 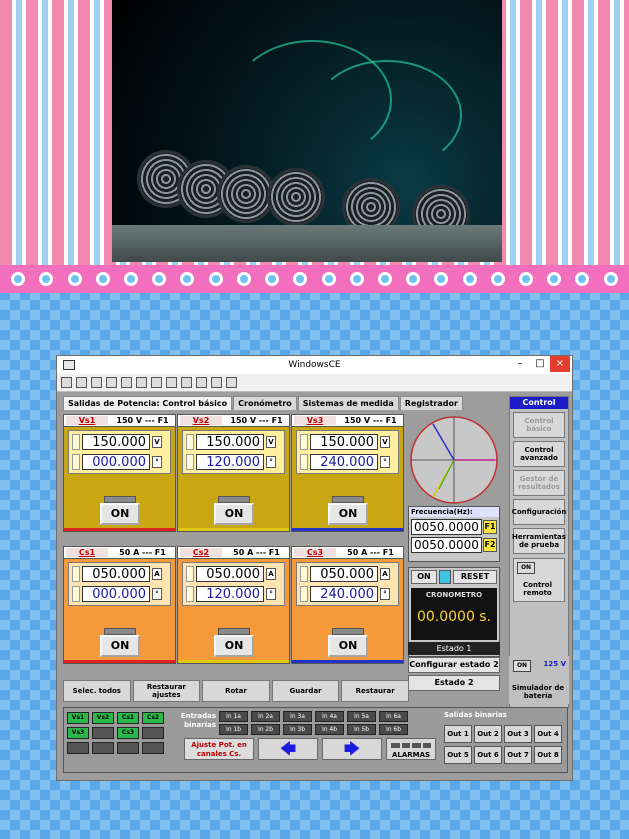 I want to click on chrono-reset-button: RESET, so click(x=475, y=577).